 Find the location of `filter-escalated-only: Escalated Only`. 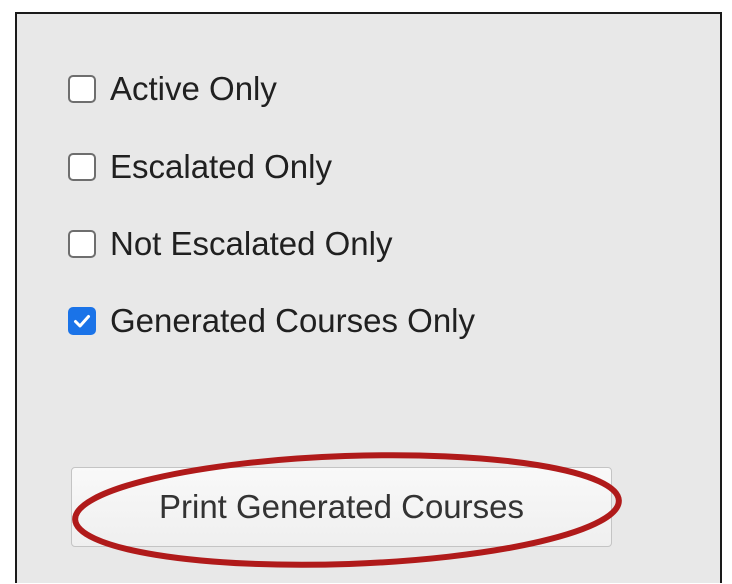

filter-escalated-only: Escalated Only is located at coordinates (368, 167).